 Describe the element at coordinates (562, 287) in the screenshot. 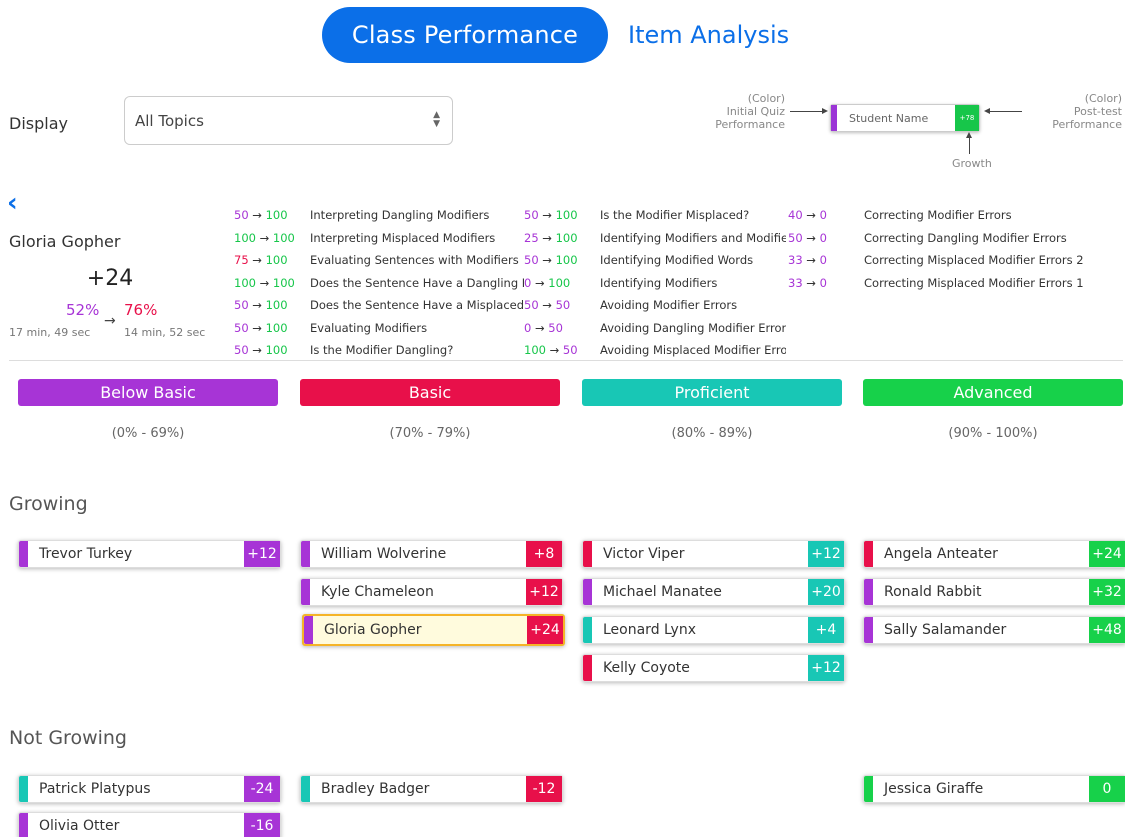

I see `topic-score: 0 → 100` at that location.